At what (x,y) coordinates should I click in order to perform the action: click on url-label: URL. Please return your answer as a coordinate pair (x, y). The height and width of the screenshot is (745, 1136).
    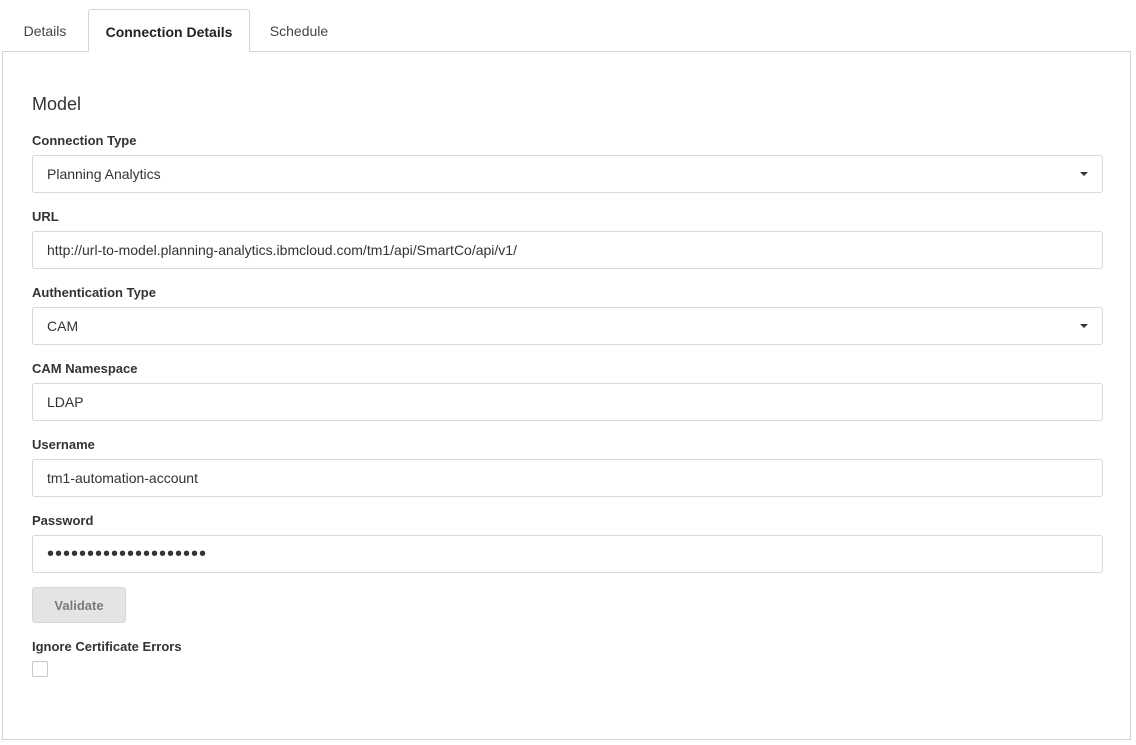
    Looking at the image, I should click on (45, 216).